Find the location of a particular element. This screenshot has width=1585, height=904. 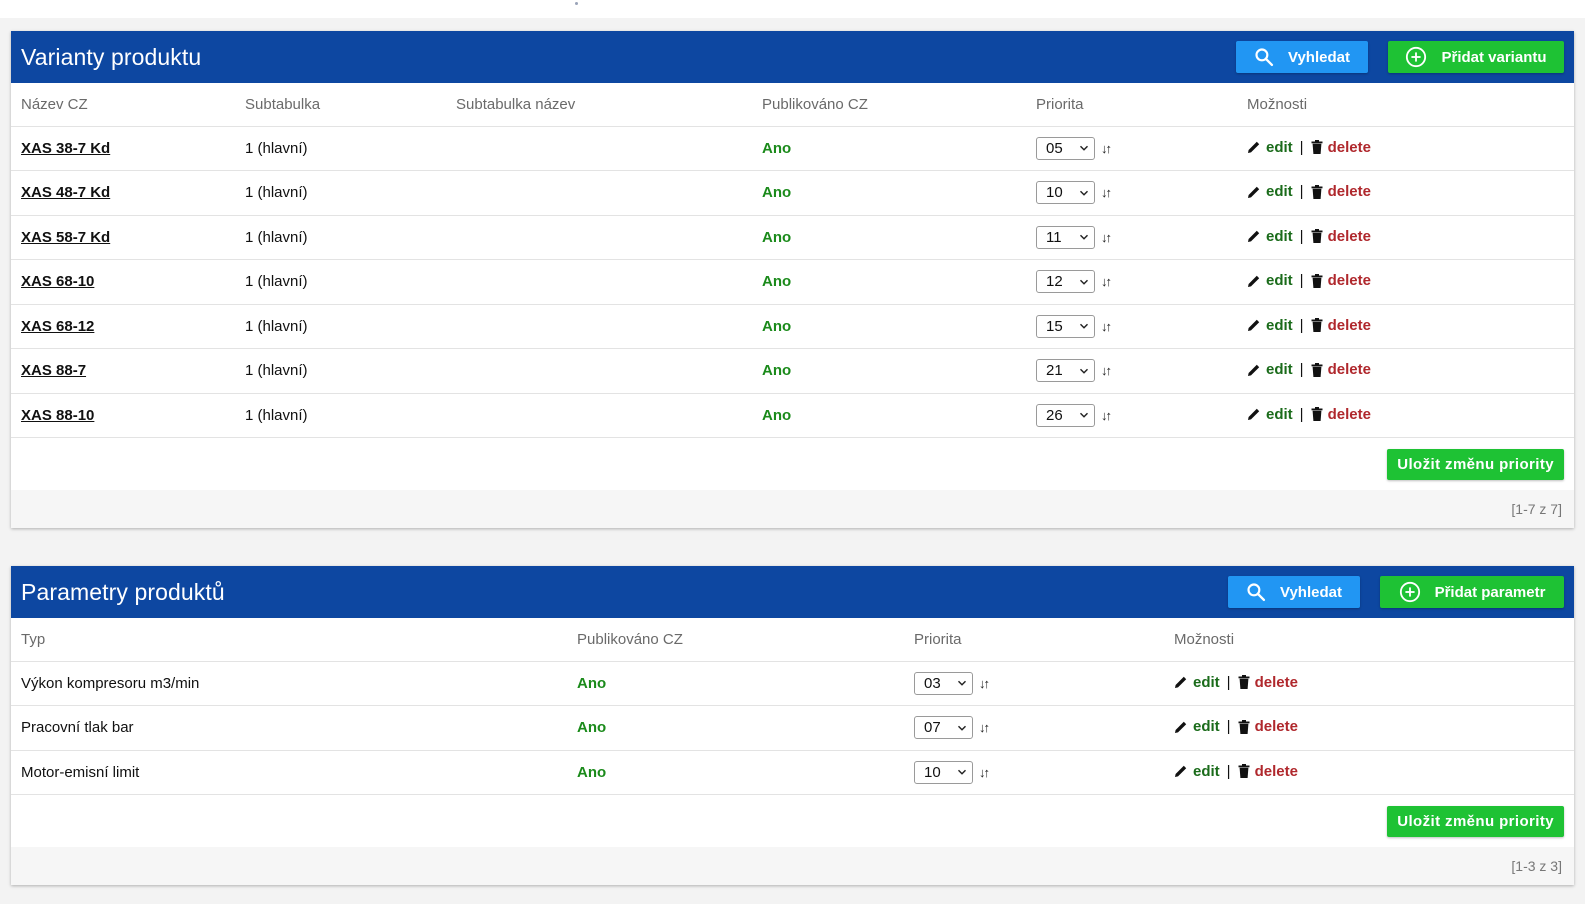

table-row: XAS 68-10 1 (hlavní) Ano 12 ↓↑ edit | delete is located at coordinates (792, 282).